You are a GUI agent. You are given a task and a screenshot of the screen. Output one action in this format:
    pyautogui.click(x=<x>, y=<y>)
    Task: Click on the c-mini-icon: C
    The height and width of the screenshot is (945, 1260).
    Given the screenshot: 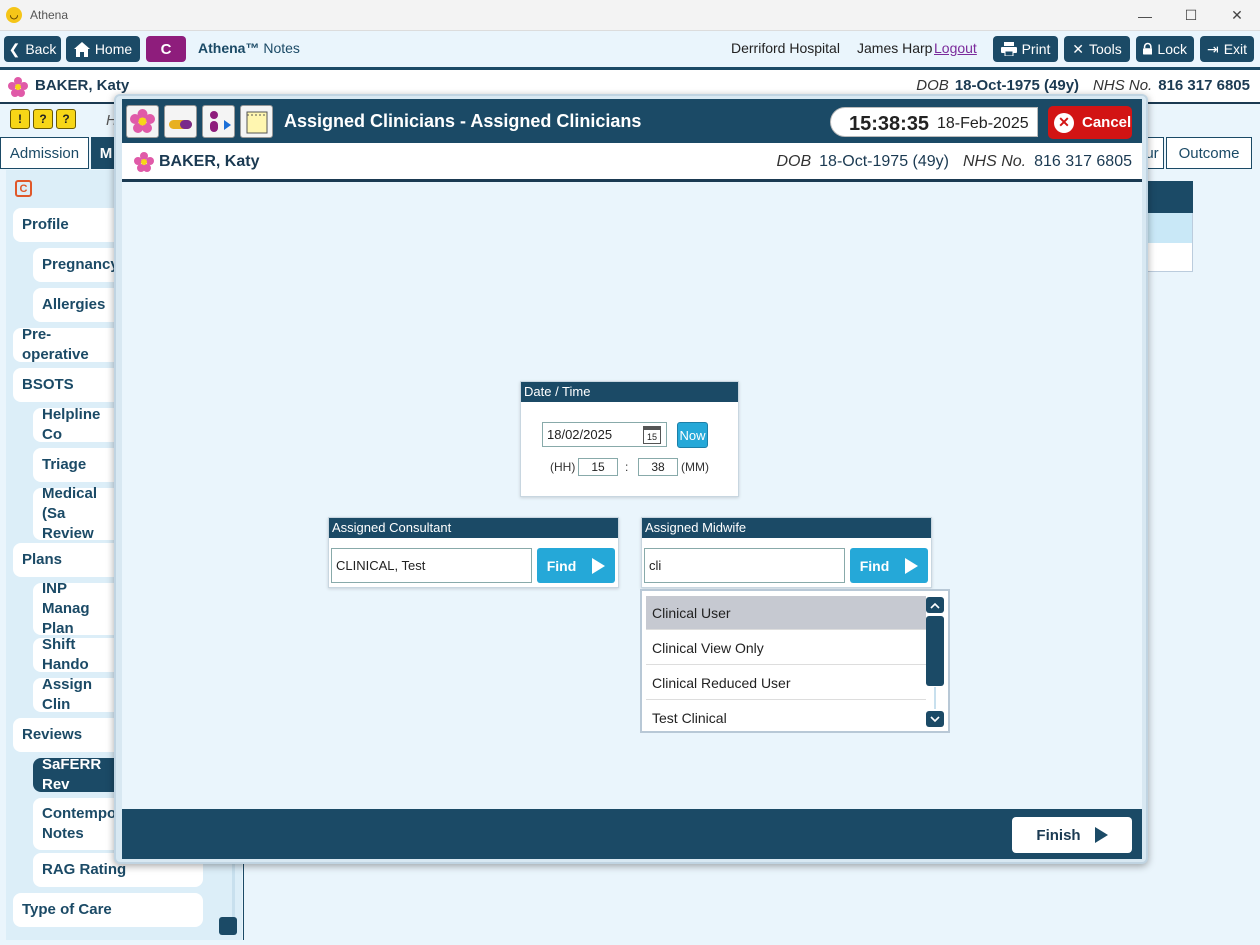 What is the action you would take?
    pyautogui.click(x=23, y=188)
    